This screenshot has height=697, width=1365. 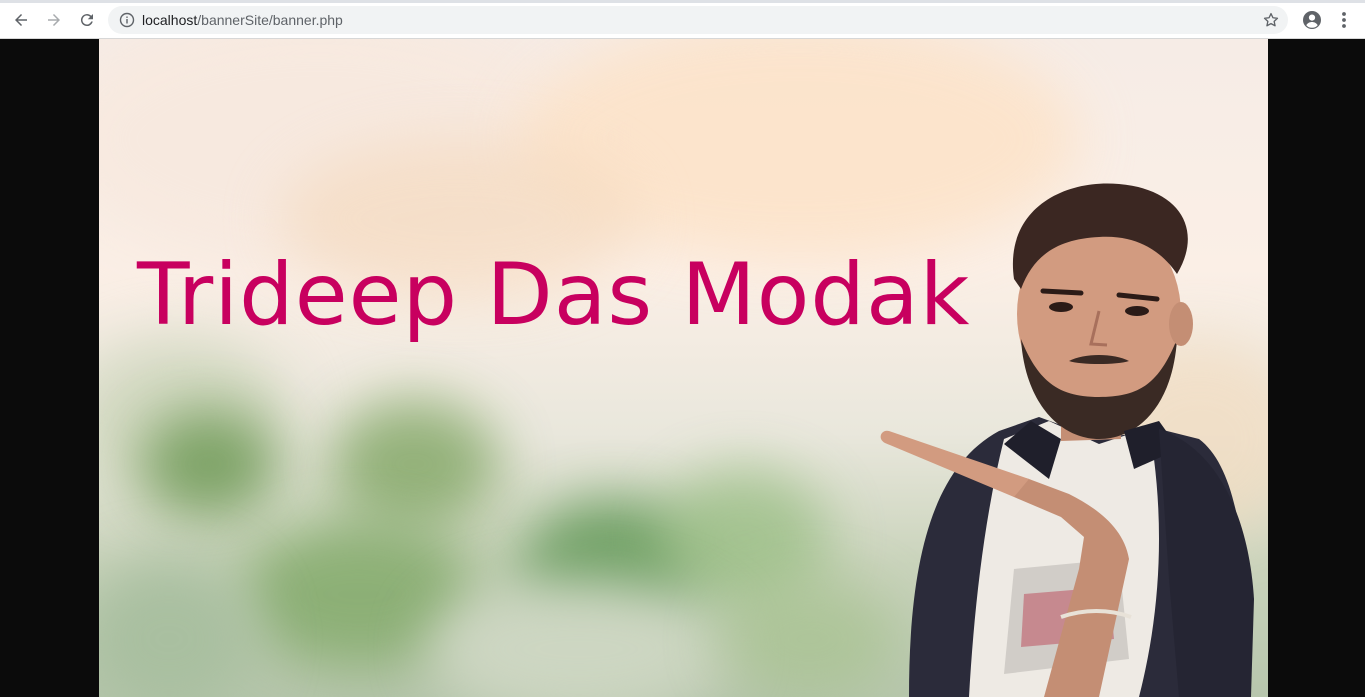 I want to click on info-icon, so click(x=127, y=20).